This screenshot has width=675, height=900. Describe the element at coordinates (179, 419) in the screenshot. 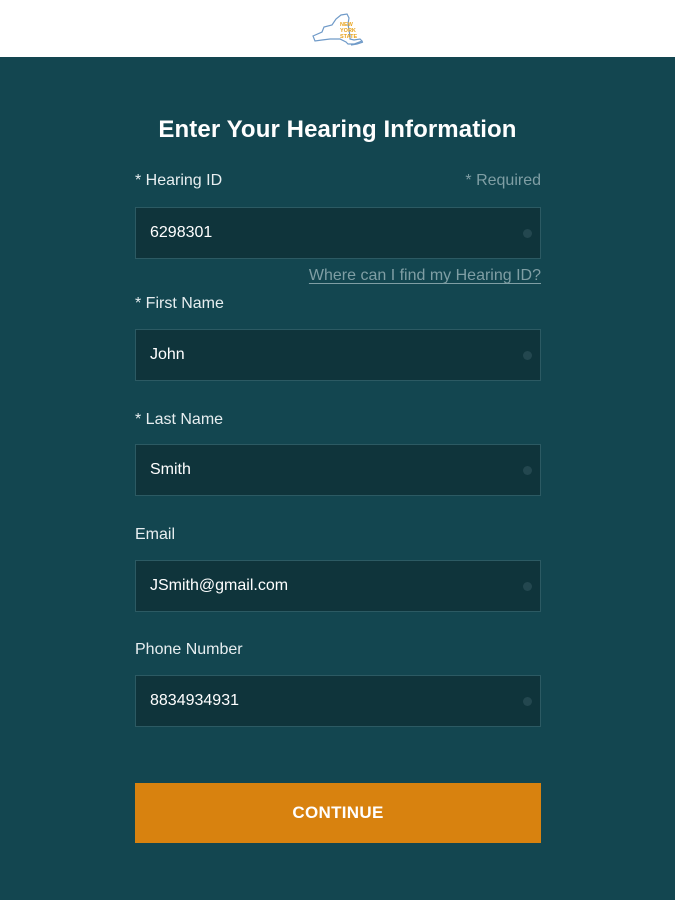

I see `last-name-label: * Last Name` at that location.